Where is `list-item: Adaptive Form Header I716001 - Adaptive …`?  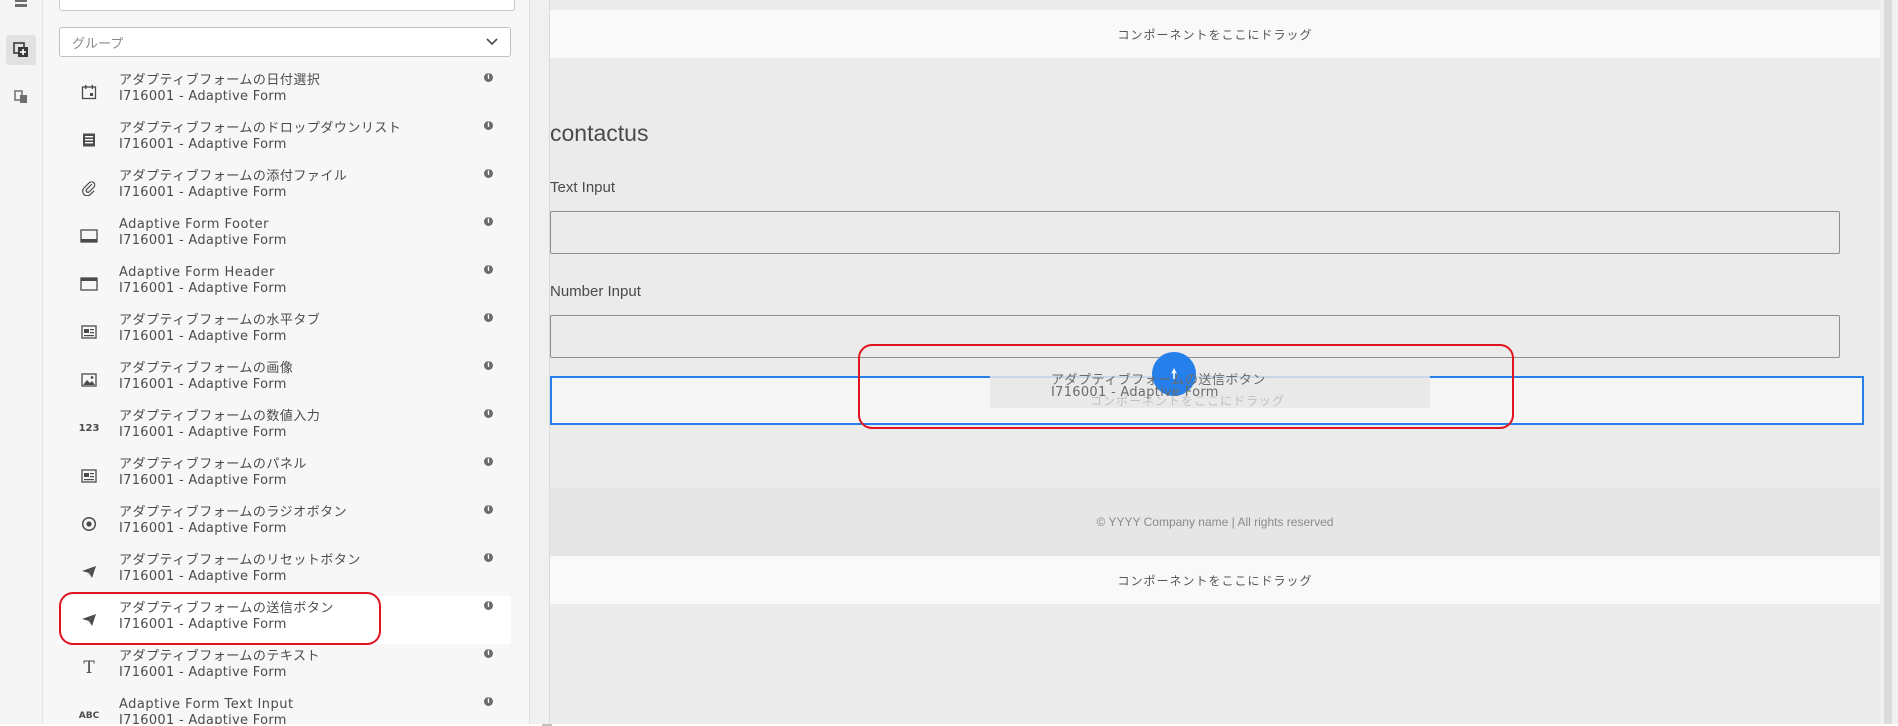 list-item: Adaptive Form Header I716001 - Adaptive … is located at coordinates (285, 284).